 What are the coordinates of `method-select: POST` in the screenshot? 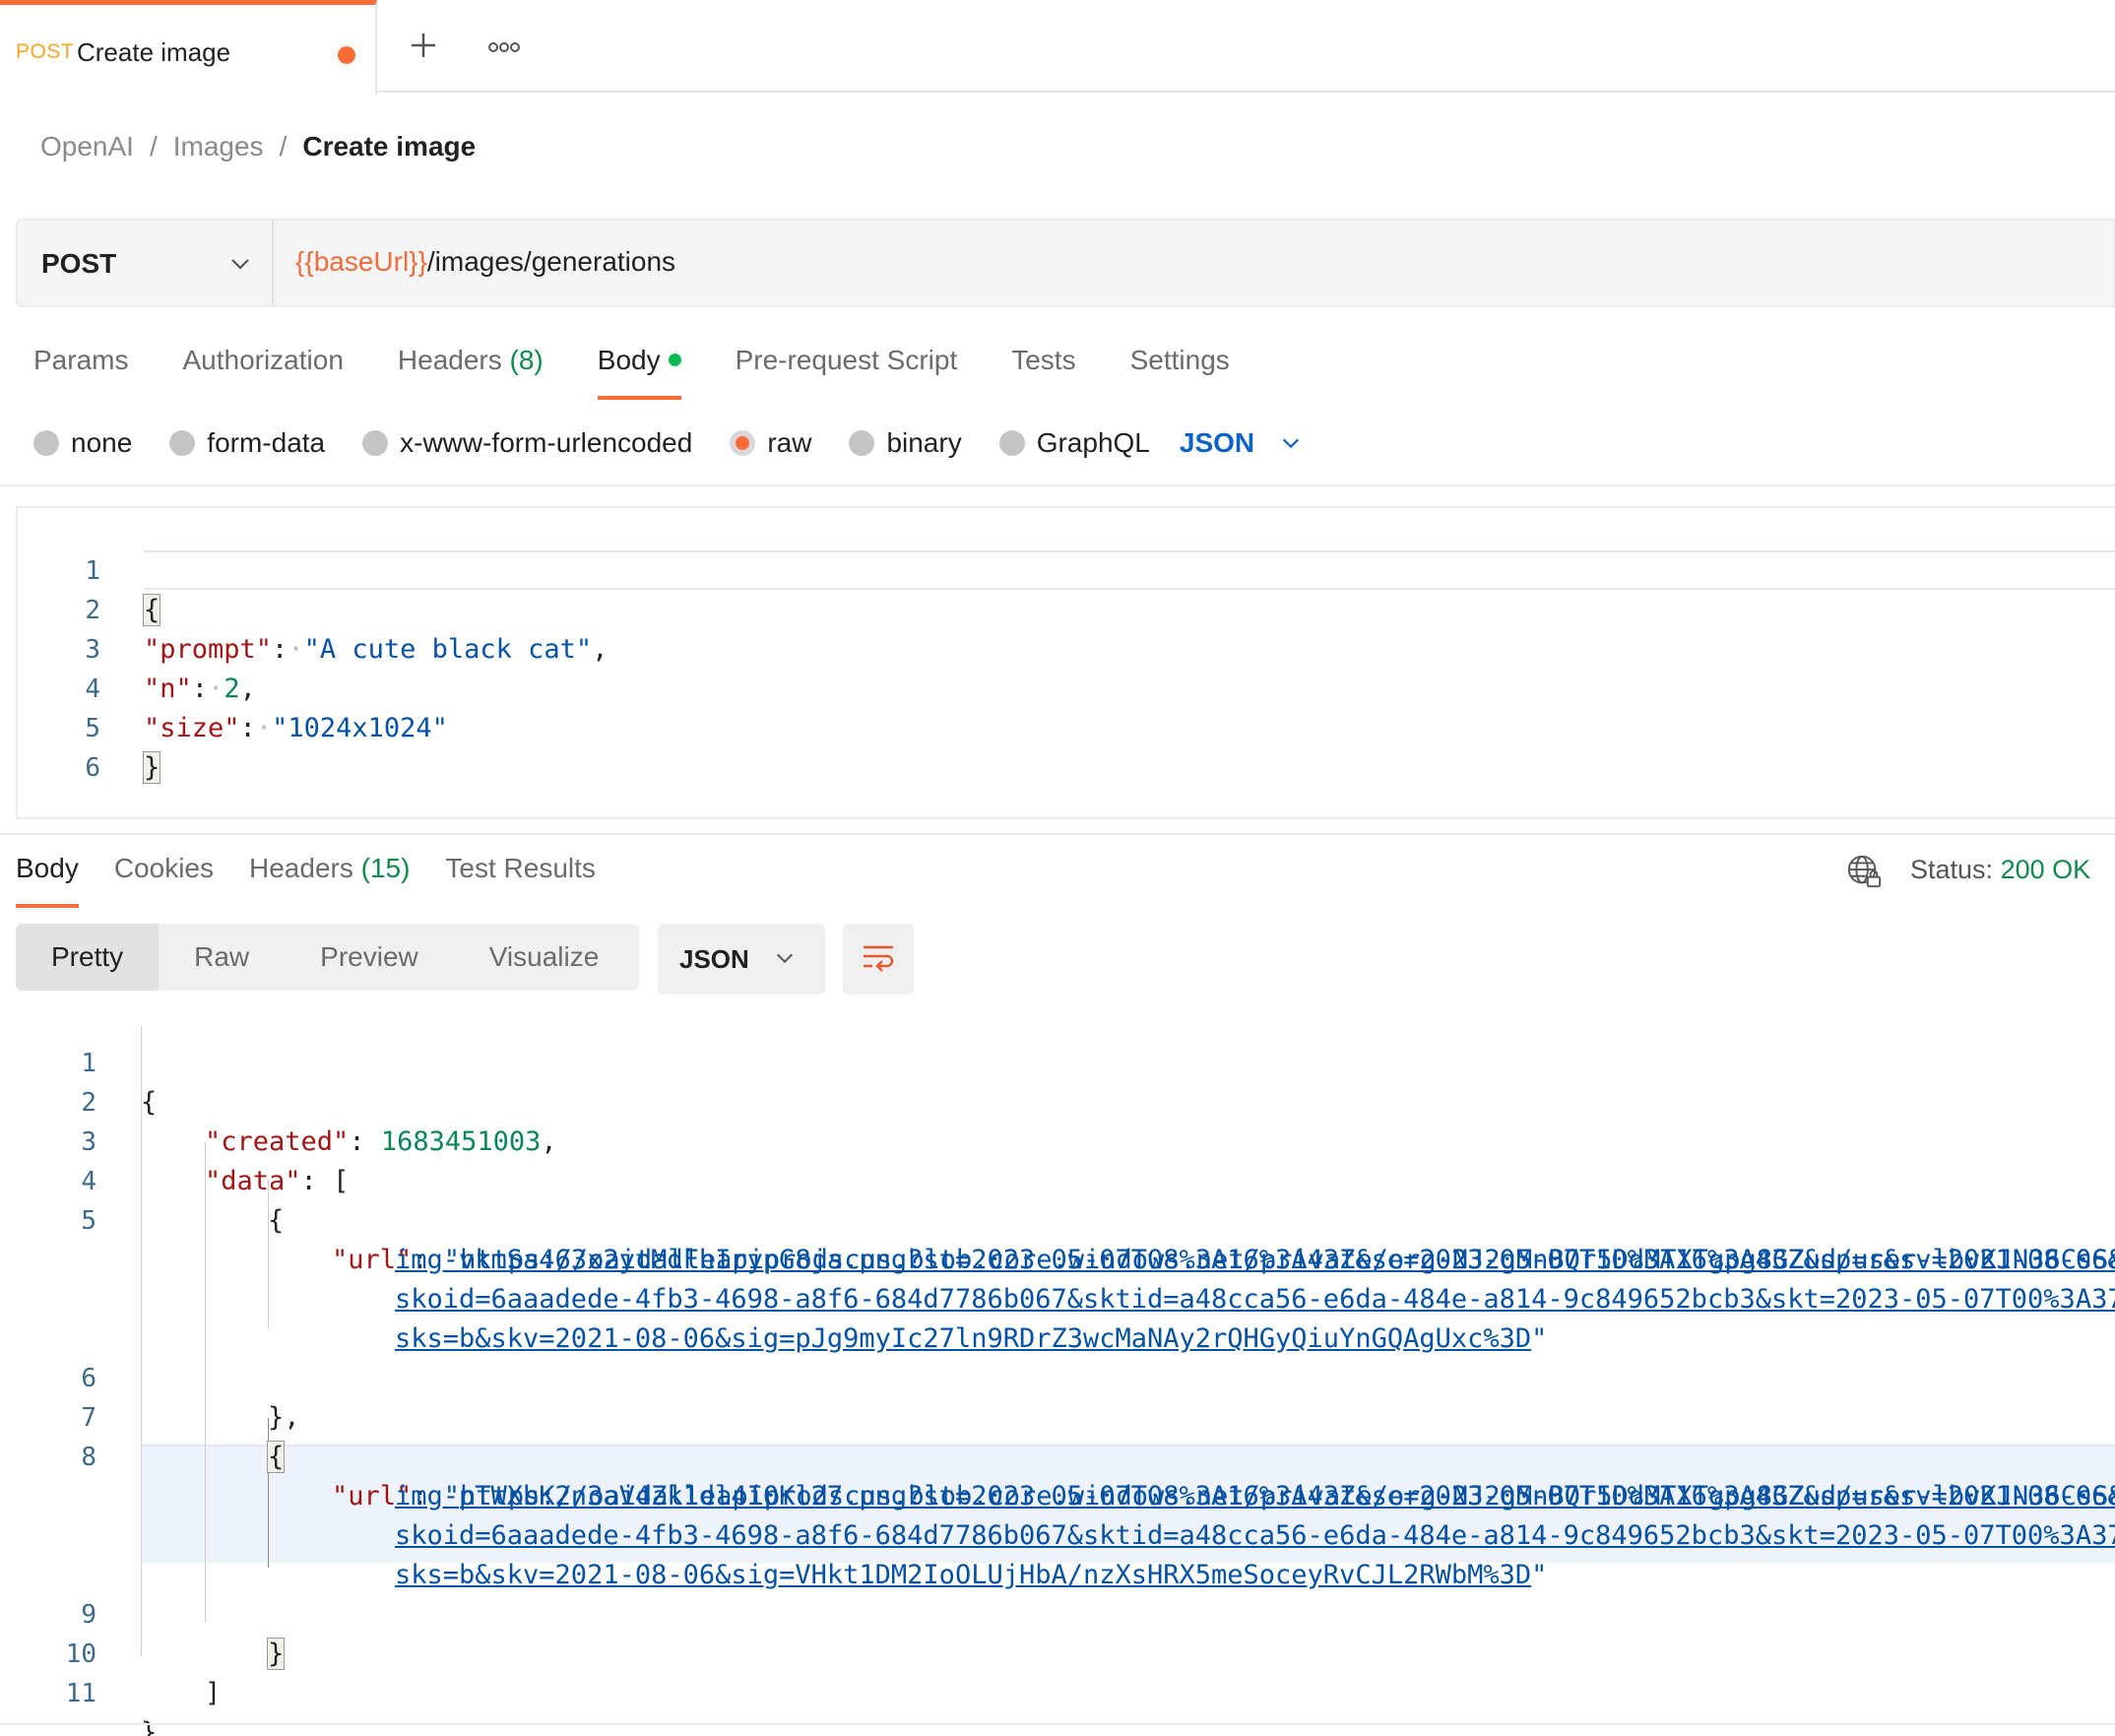 It's located at (146, 263).